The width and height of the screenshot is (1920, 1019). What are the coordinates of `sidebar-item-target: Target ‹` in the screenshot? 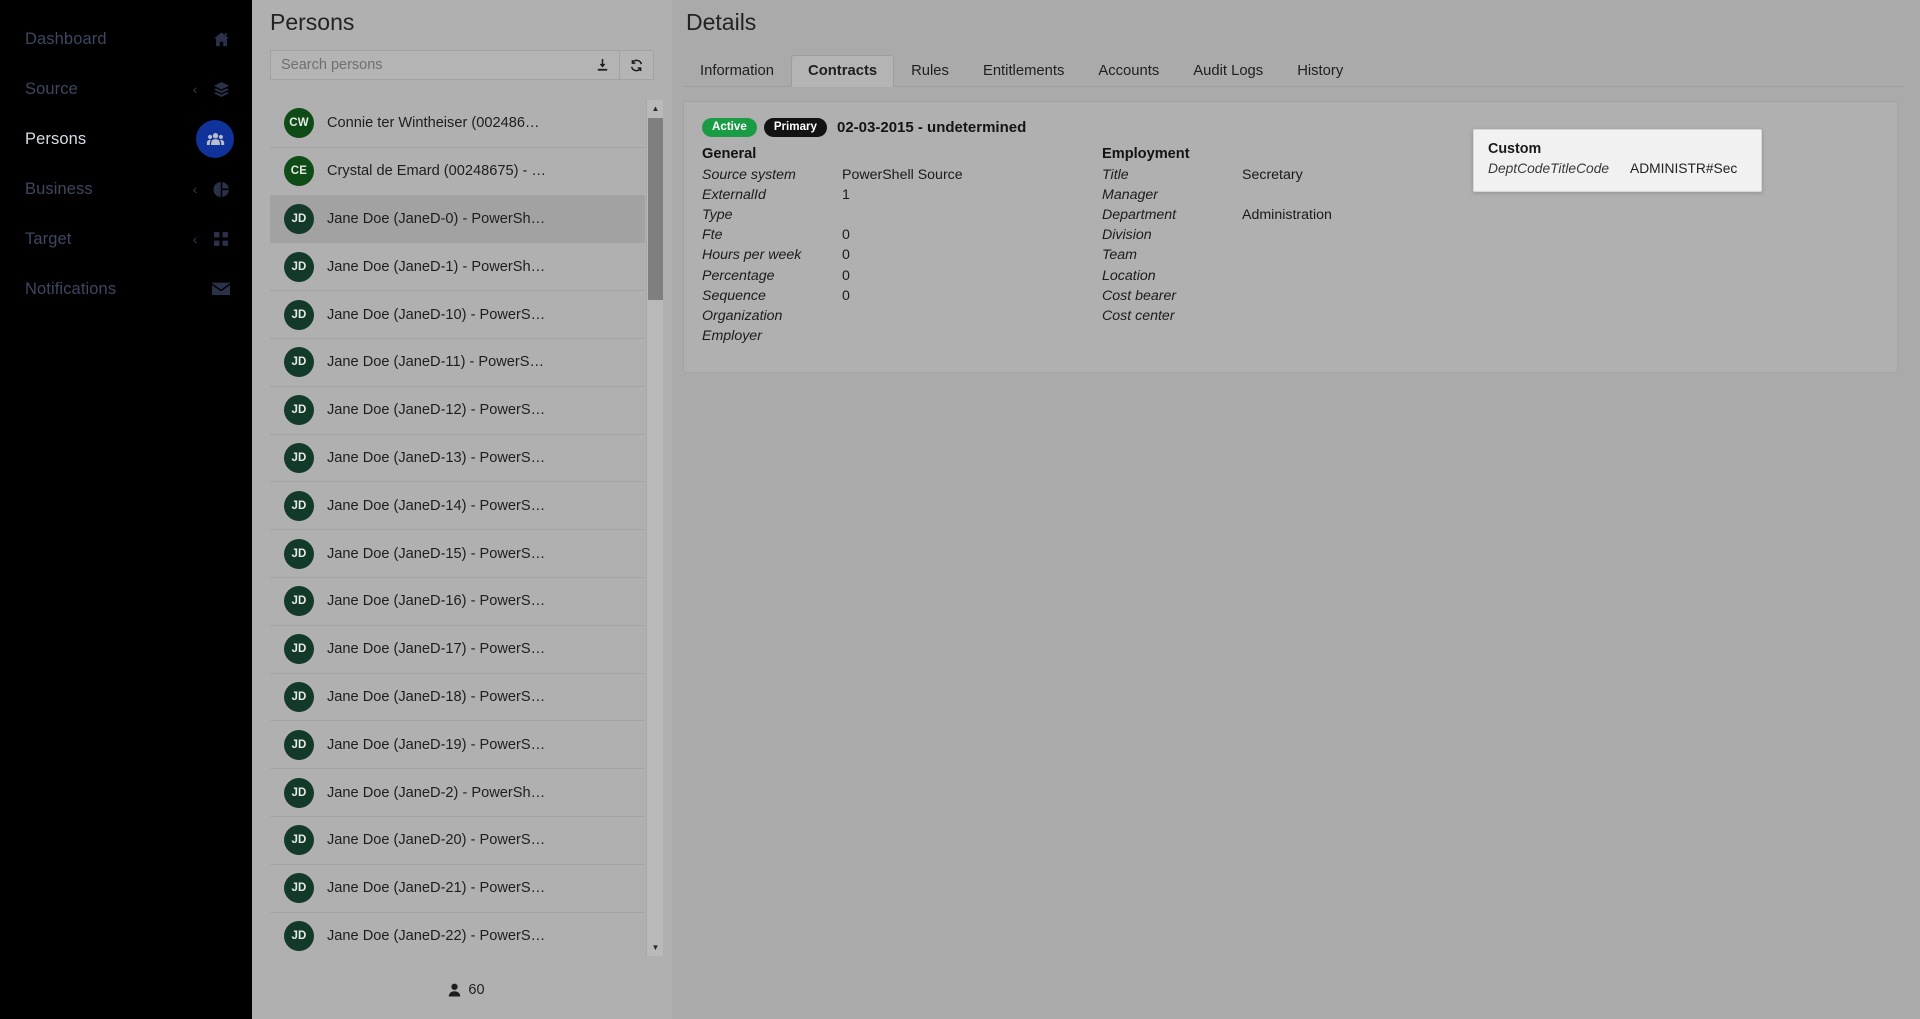 It's located at (126, 239).